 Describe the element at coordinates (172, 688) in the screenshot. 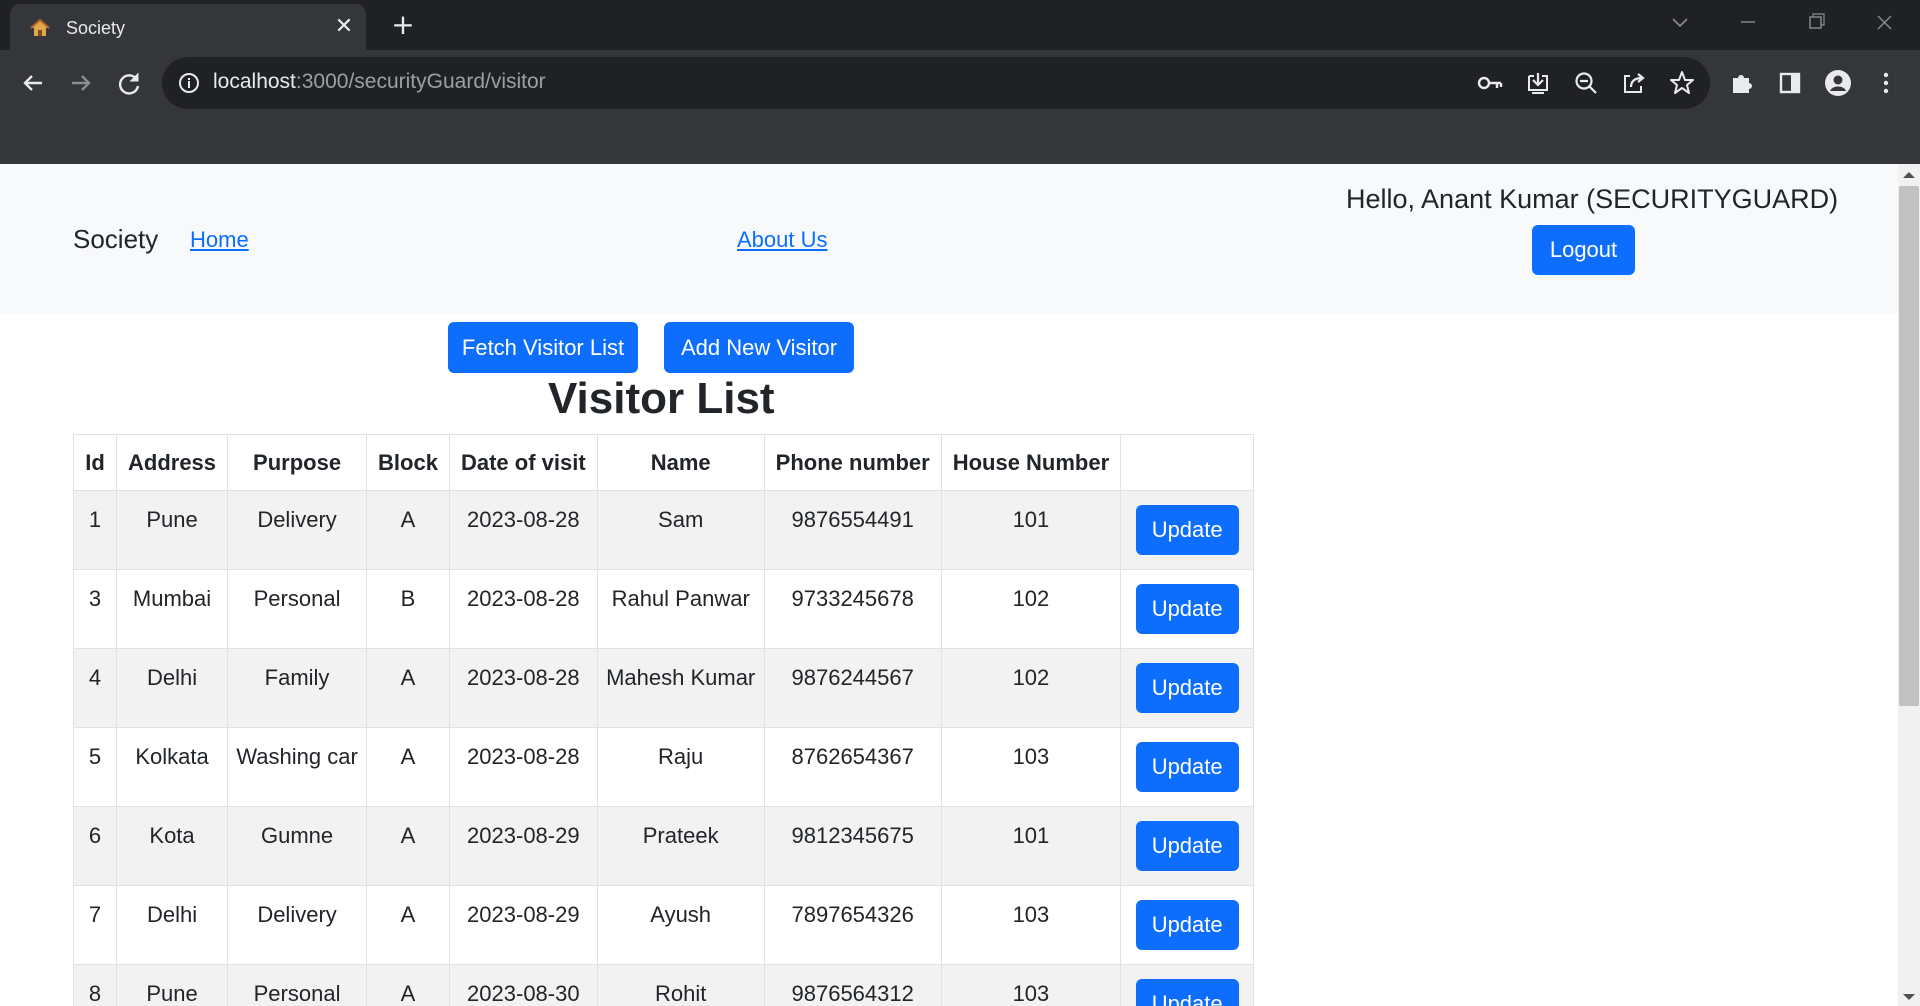

I see `cell-address: Delhi` at that location.